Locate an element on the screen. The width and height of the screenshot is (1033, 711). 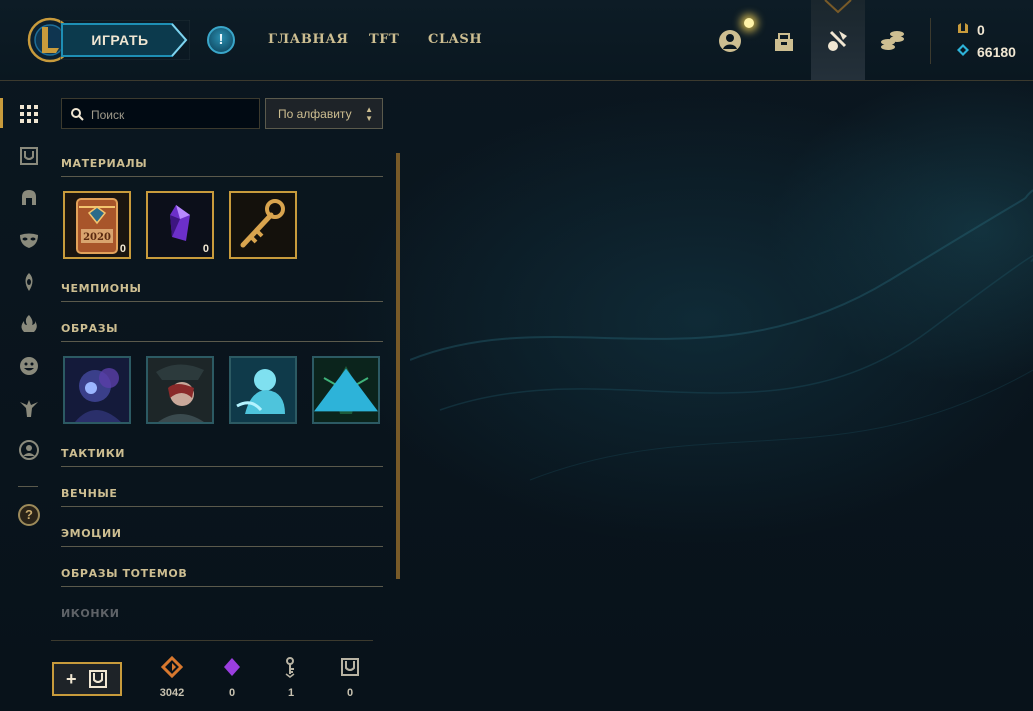
active-tab-chevron is located at coordinates (838, 7).